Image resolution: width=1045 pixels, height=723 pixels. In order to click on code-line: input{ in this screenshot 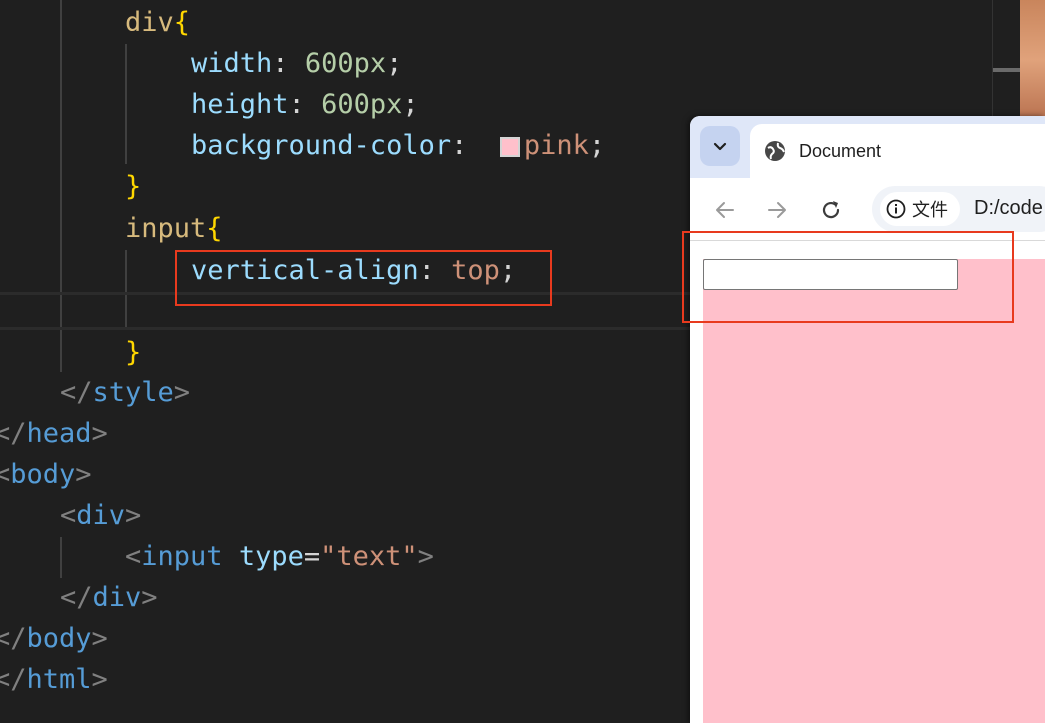, I will do `click(174, 228)`.